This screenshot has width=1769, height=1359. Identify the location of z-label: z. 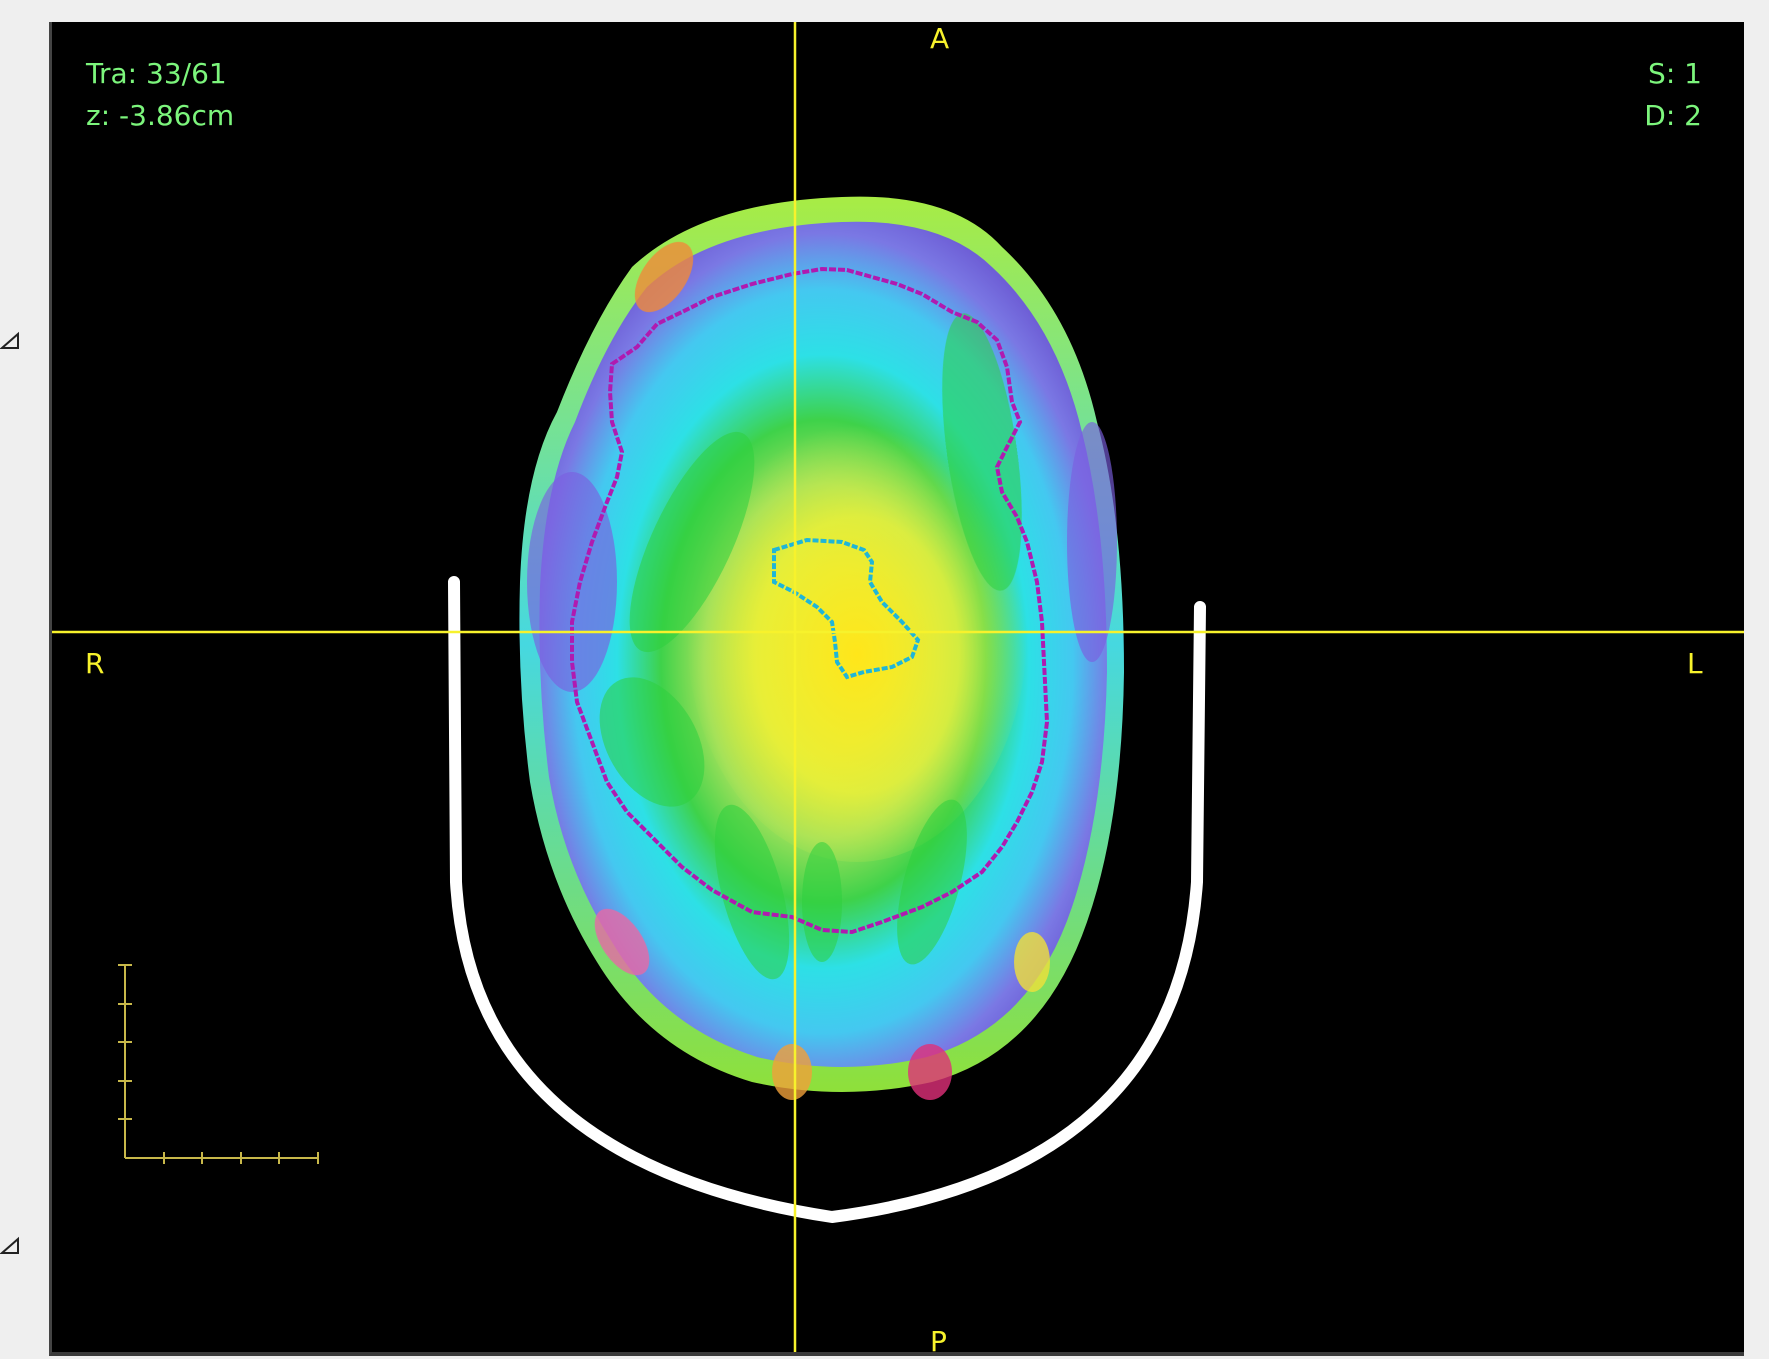
(93, 115).